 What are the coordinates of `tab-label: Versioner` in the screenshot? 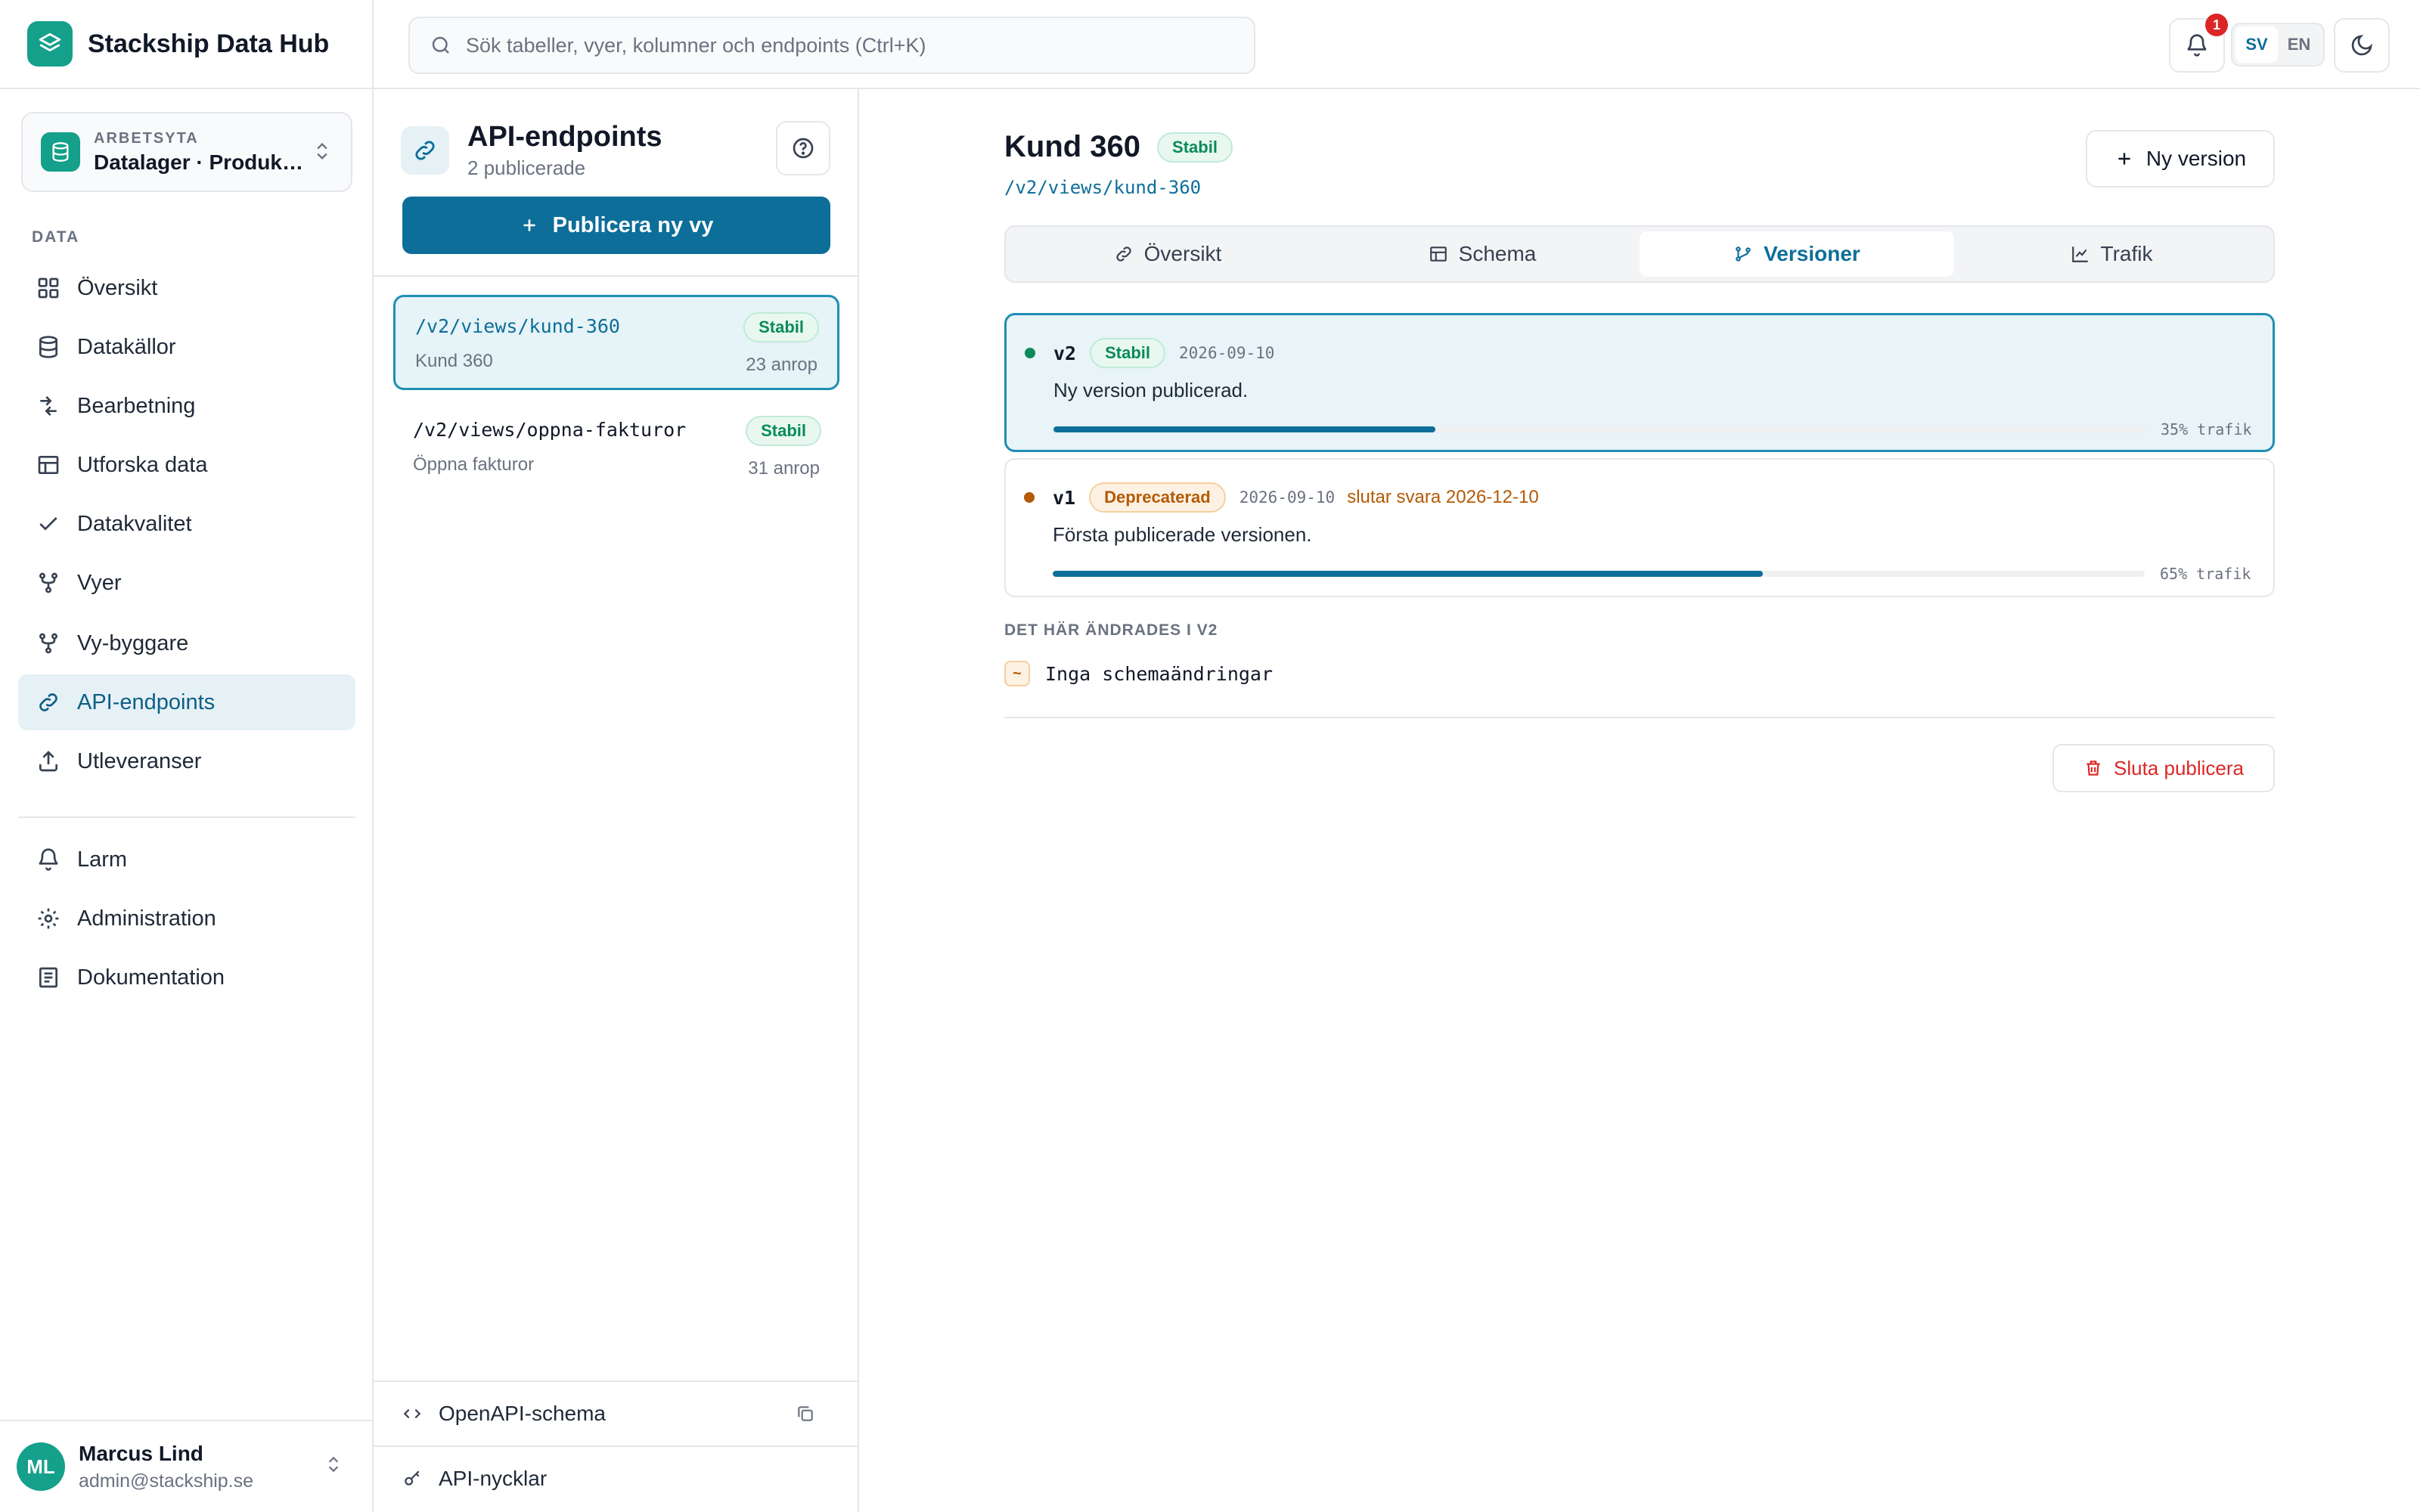 It's located at (1812, 253).